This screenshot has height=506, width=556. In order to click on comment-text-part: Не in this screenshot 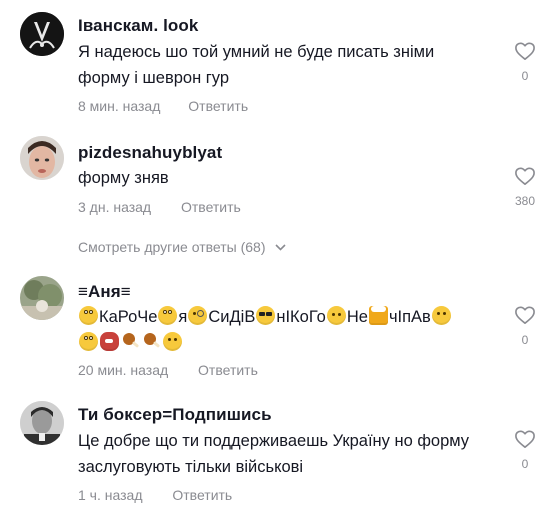, I will do `click(357, 317)`.